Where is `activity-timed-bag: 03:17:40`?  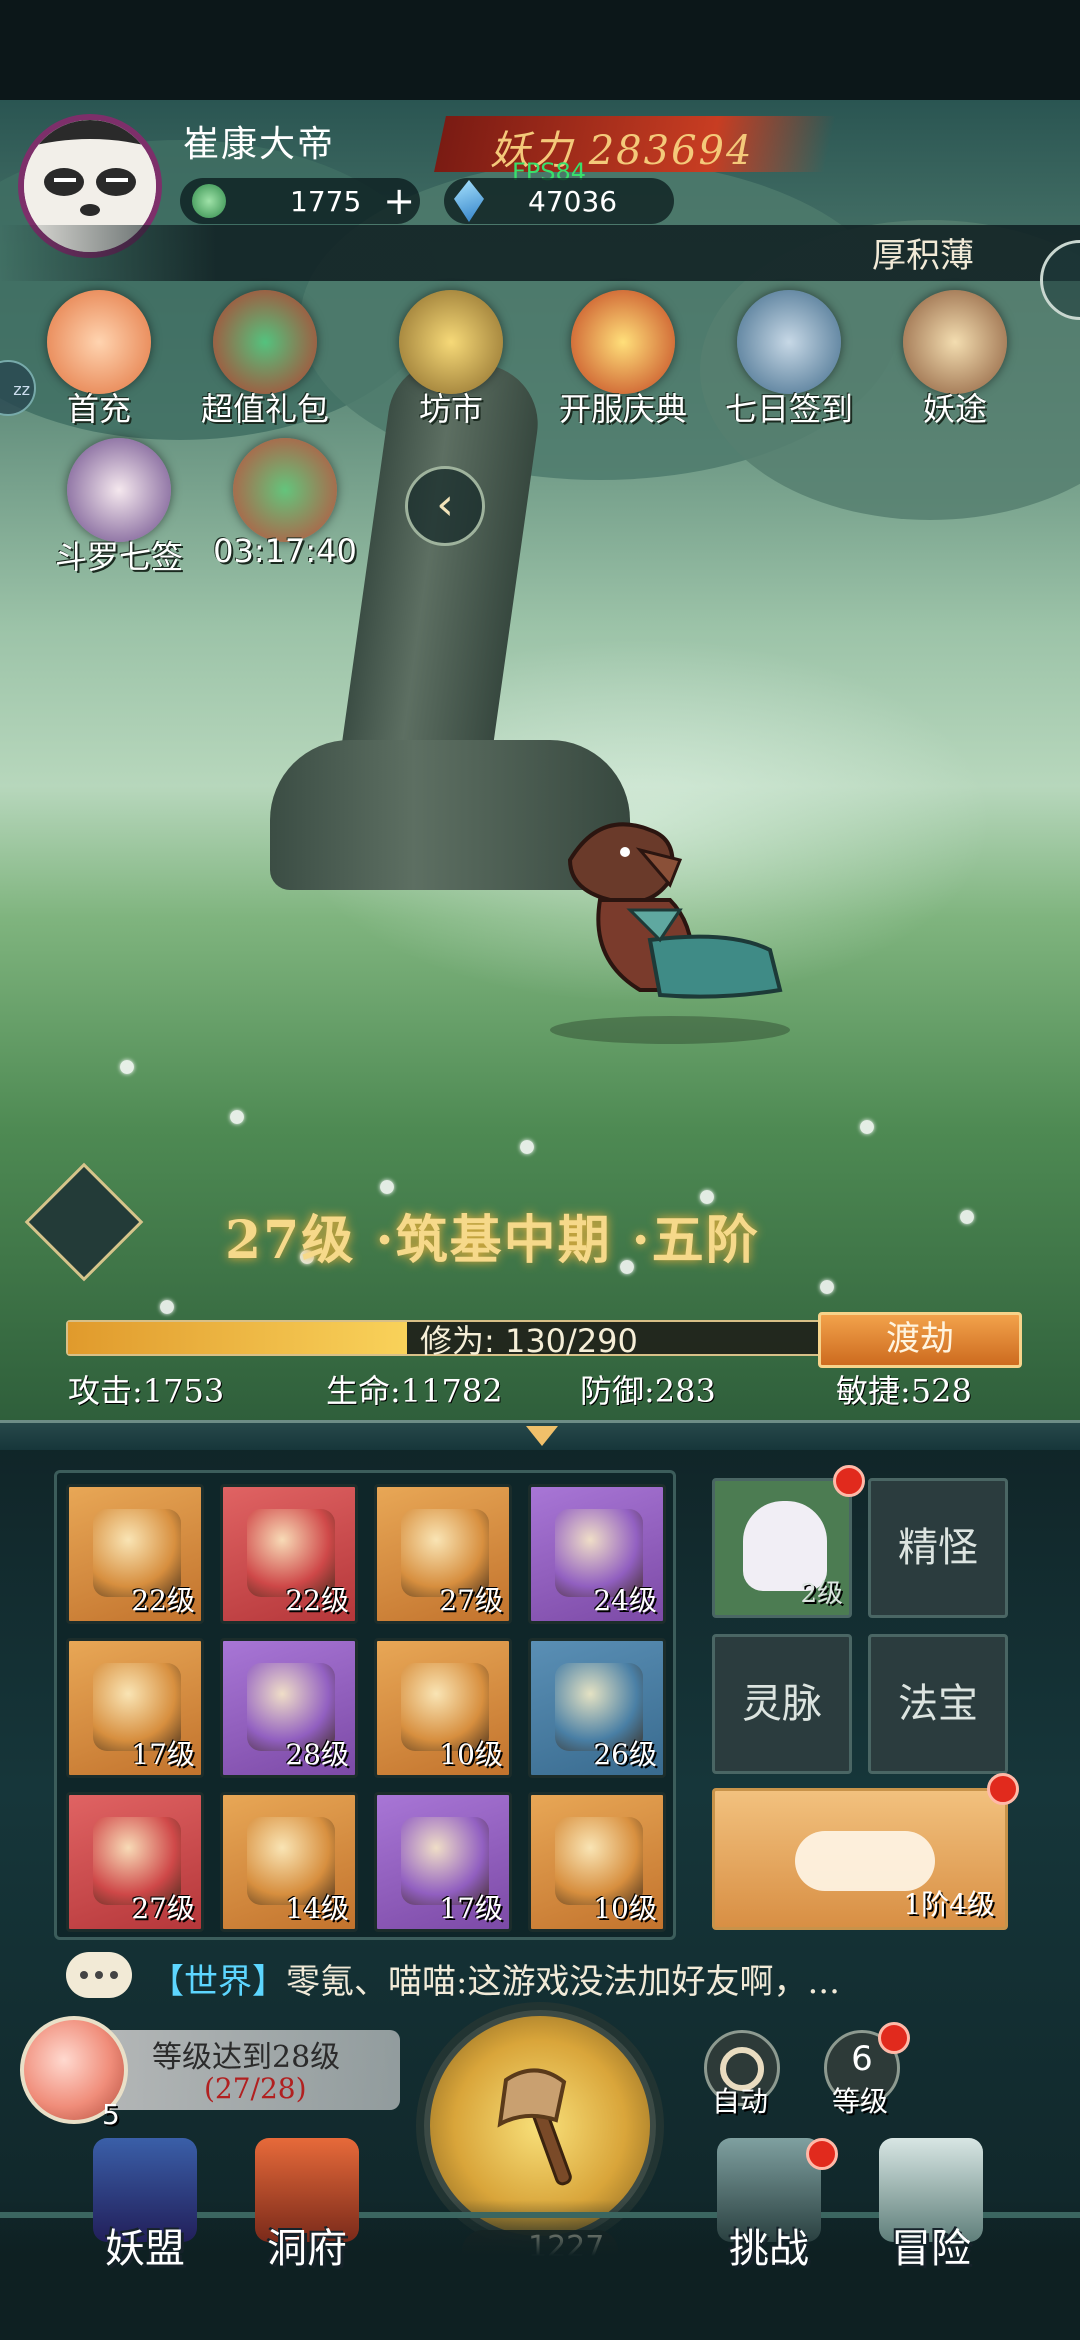 activity-timed-bag: 03:17:40 is located at coordinates (285, 504).